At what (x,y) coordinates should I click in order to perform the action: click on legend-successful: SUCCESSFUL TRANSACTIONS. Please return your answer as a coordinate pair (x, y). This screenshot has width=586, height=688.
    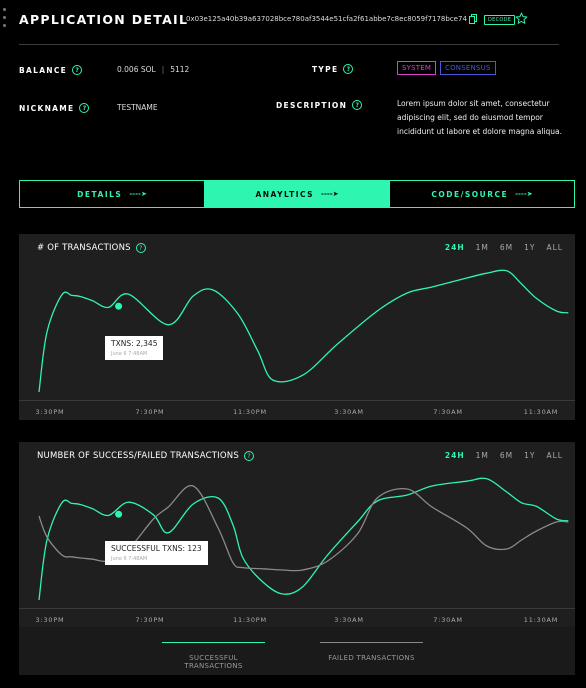
    Looking at the image, I should click on (213, 656).